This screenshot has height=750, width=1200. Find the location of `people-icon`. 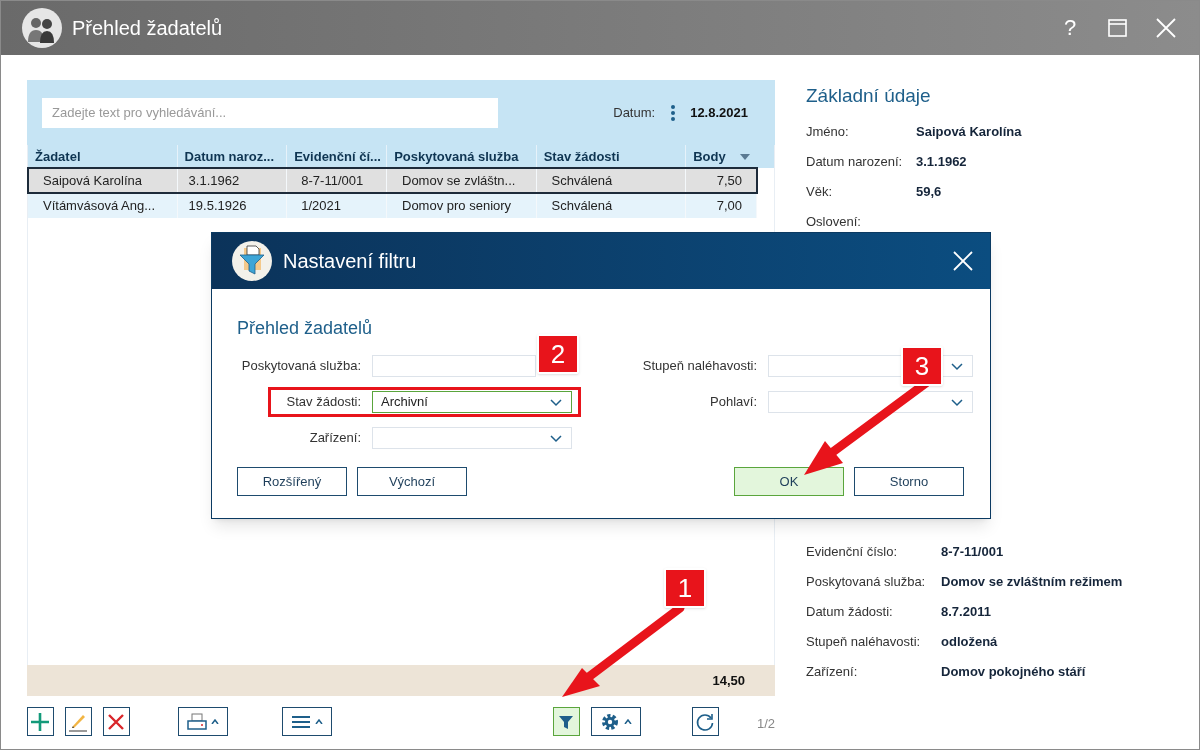

people-icon is located at coordinates (42, 28).